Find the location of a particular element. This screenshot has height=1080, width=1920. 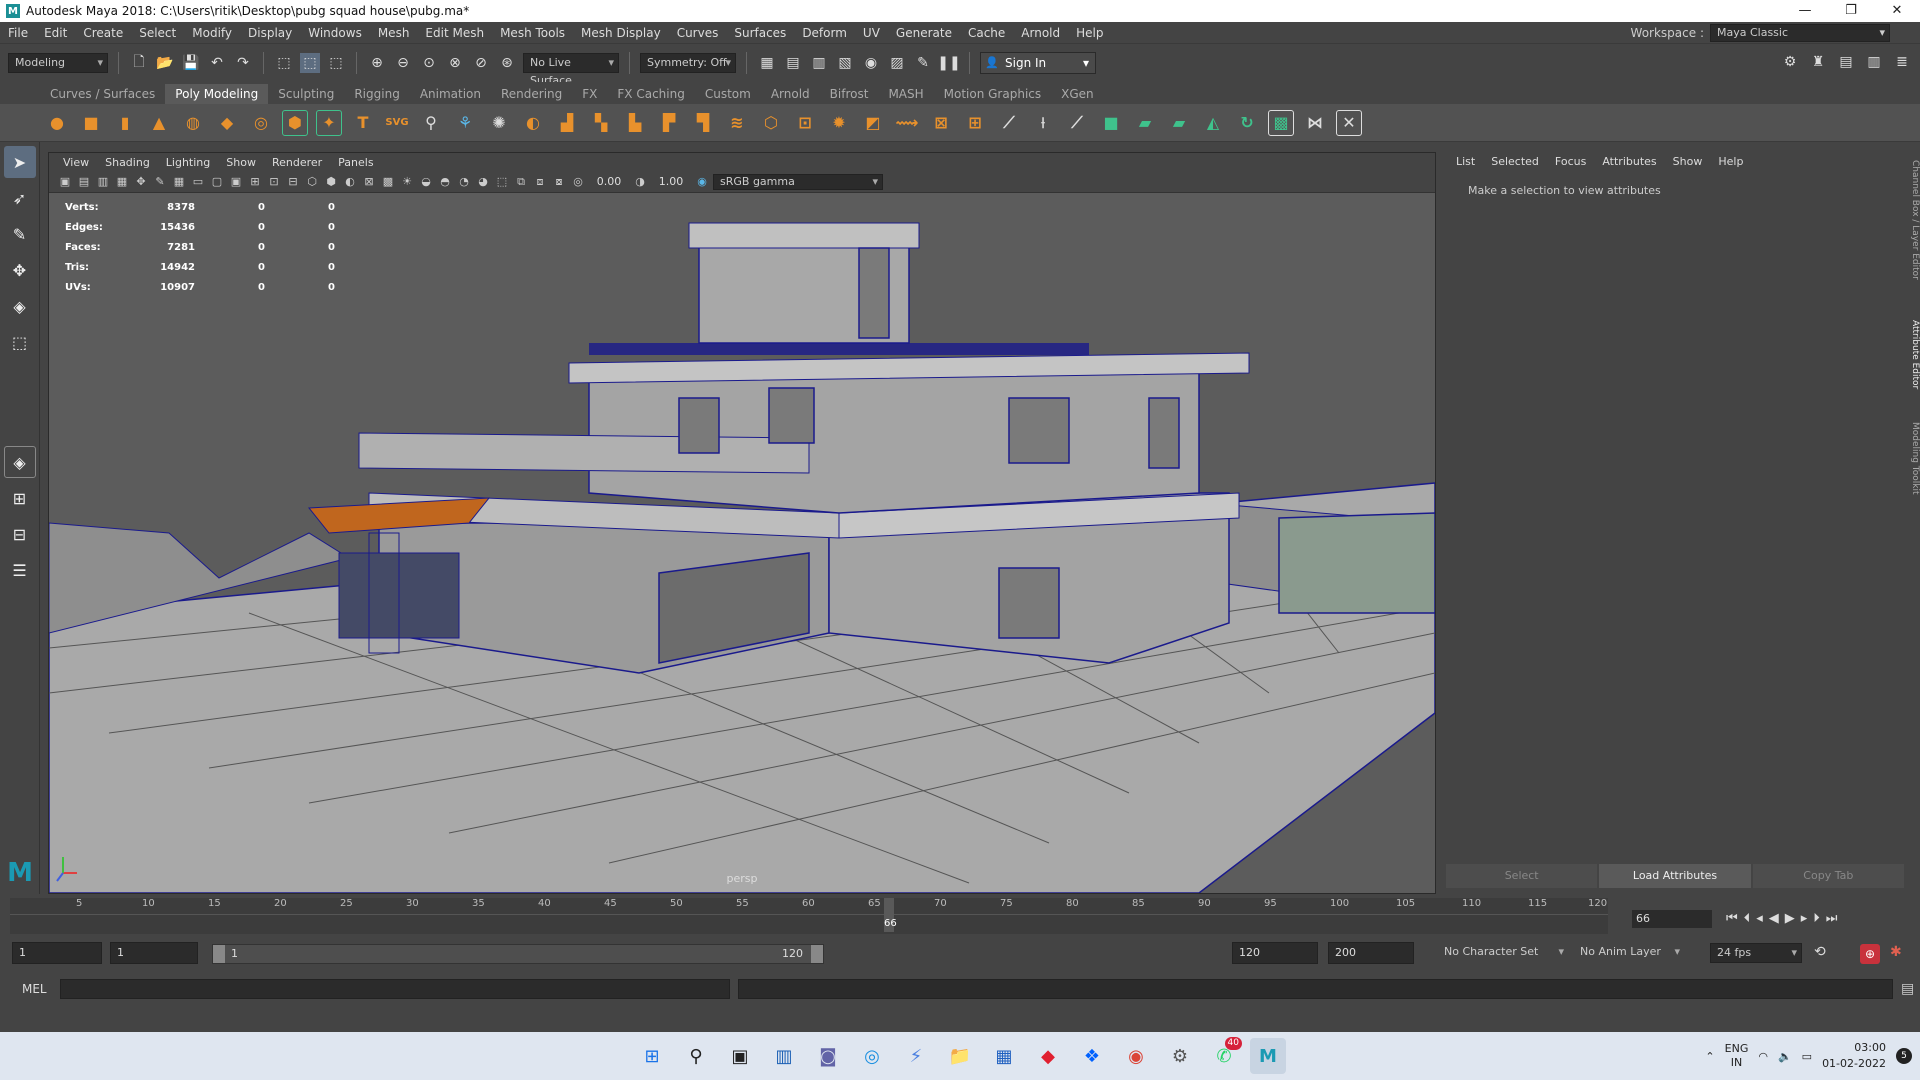

multi-cut-icon: ⟿ is located at coordinates (907, 123).